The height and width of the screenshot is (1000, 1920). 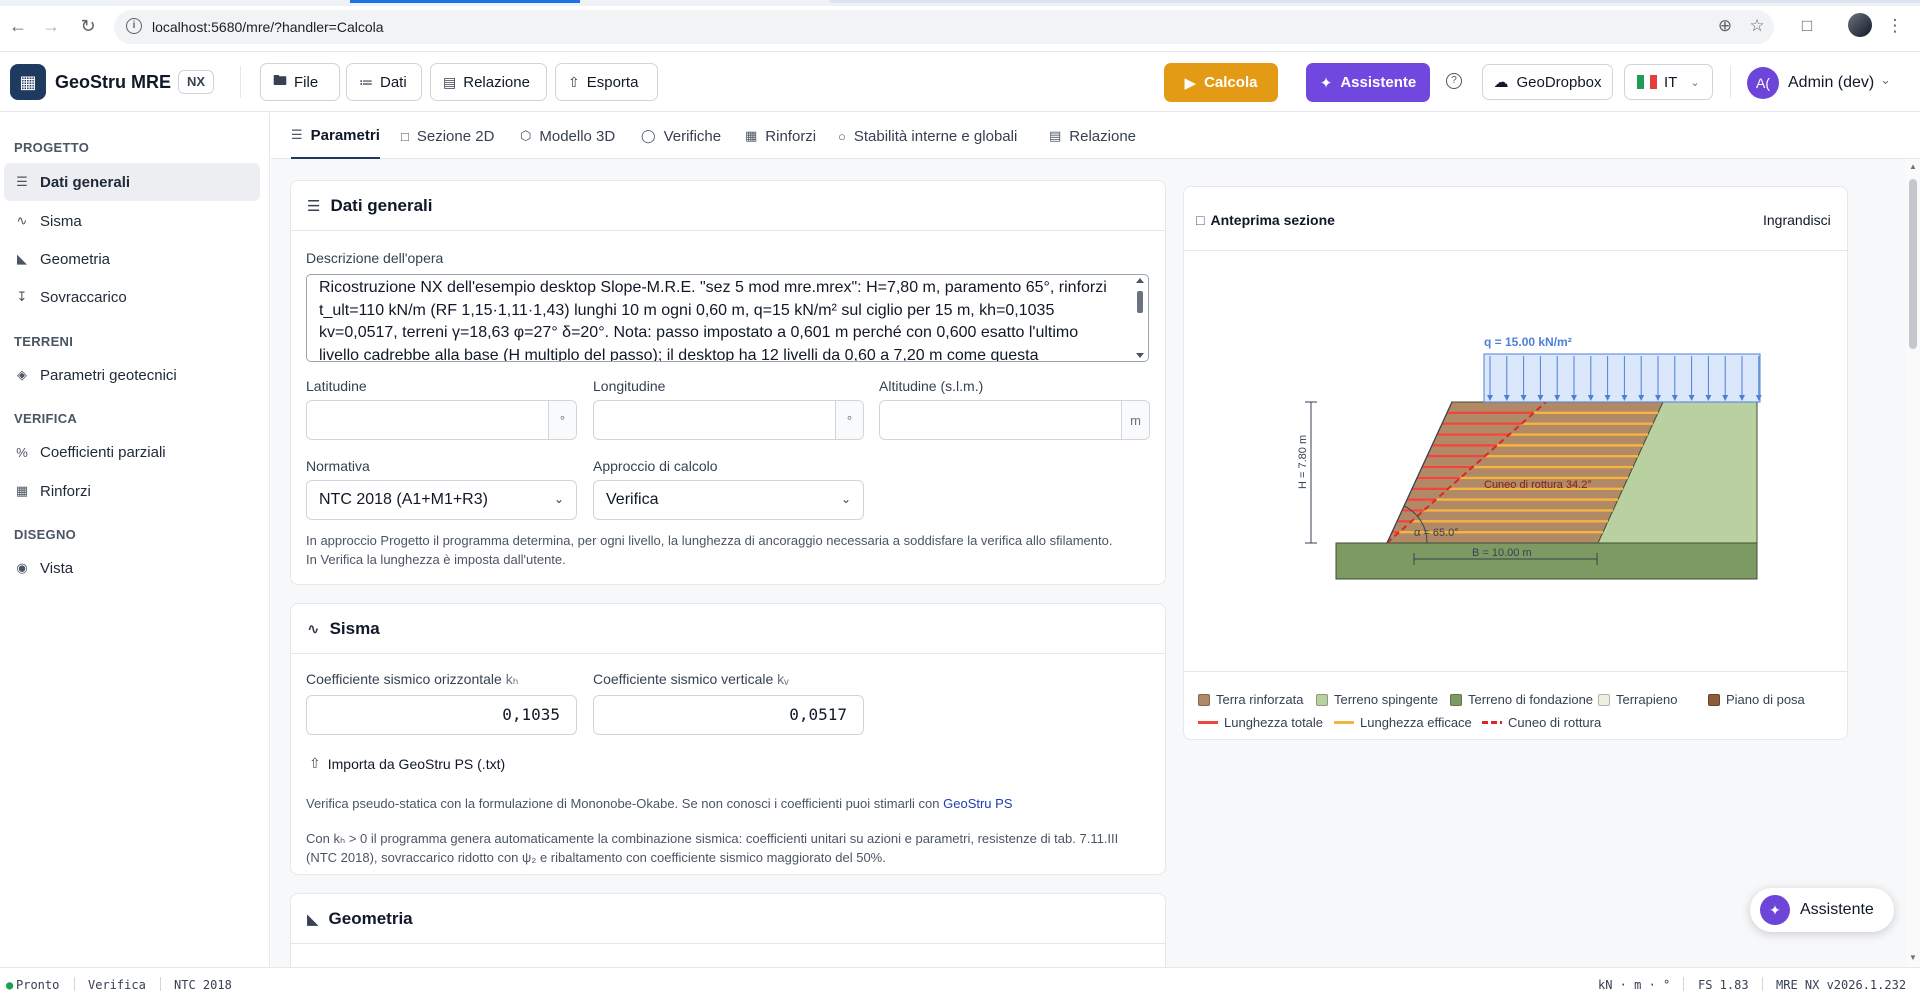 I want to click on kh-input: 0,1035, so click(x=441, y=715).